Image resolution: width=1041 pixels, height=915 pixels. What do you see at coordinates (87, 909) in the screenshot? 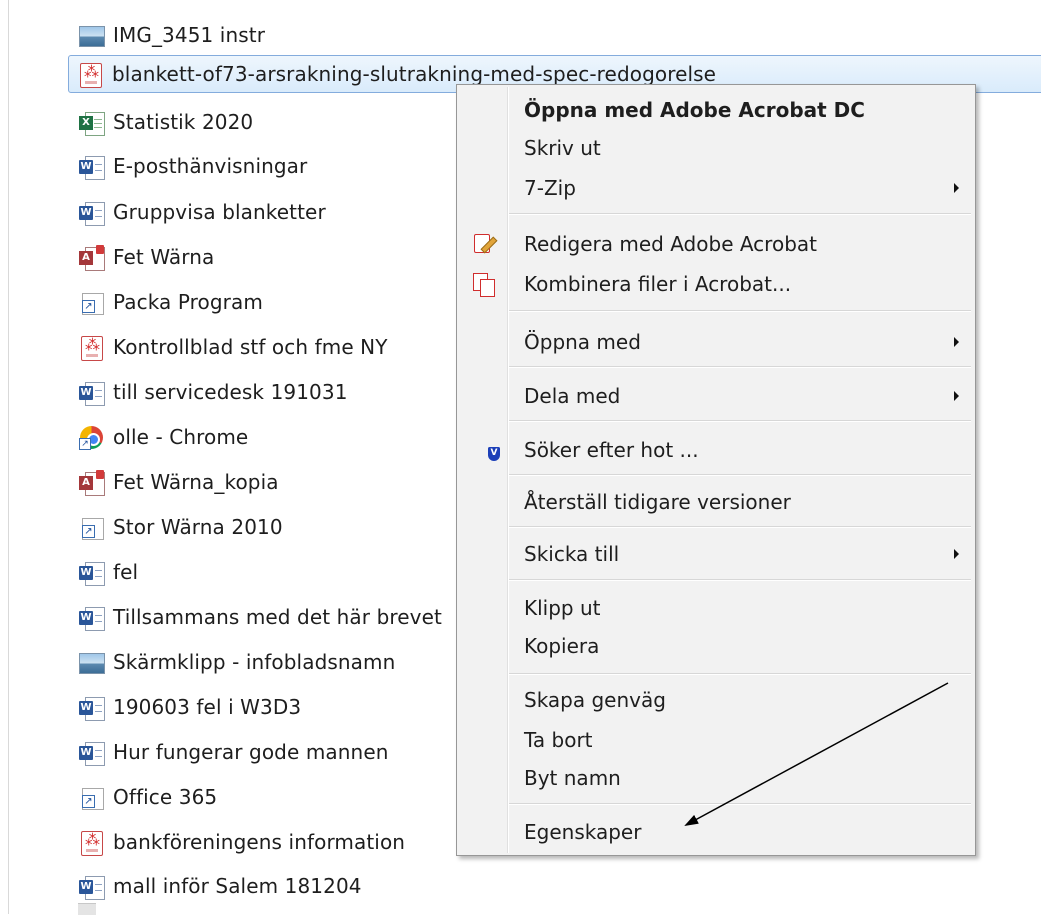
I see `partial-file-icon` at bounding box center [87, 909].